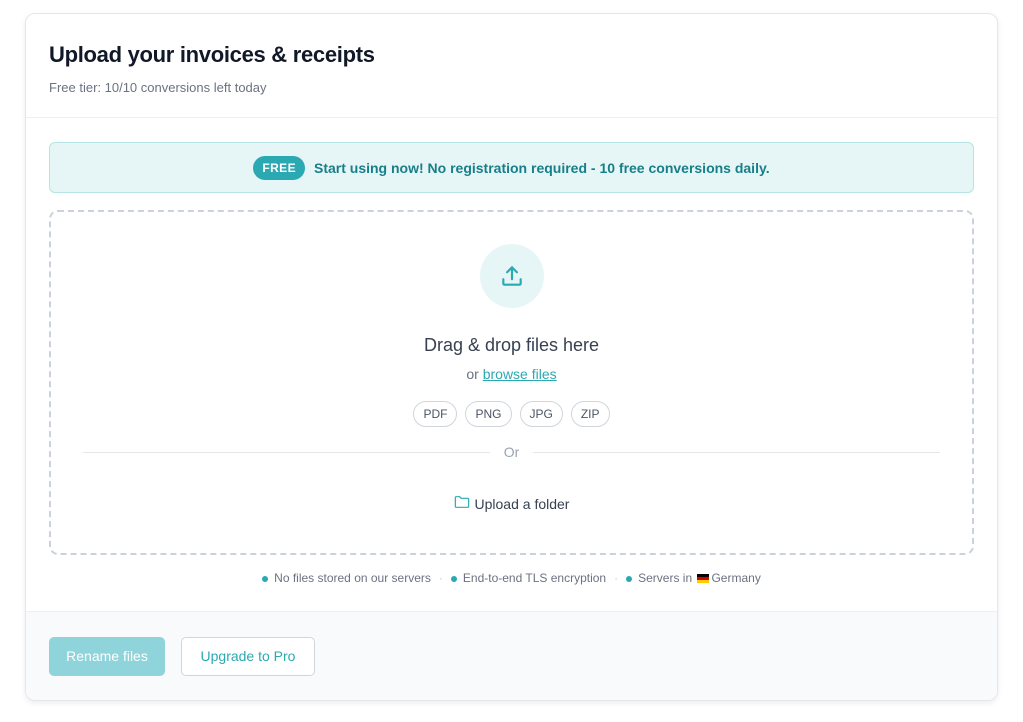  What do you see at coordinates (520, 374) in the screenshot?
I see `browse-files-link: browse files` at bounding box center [520, 374].